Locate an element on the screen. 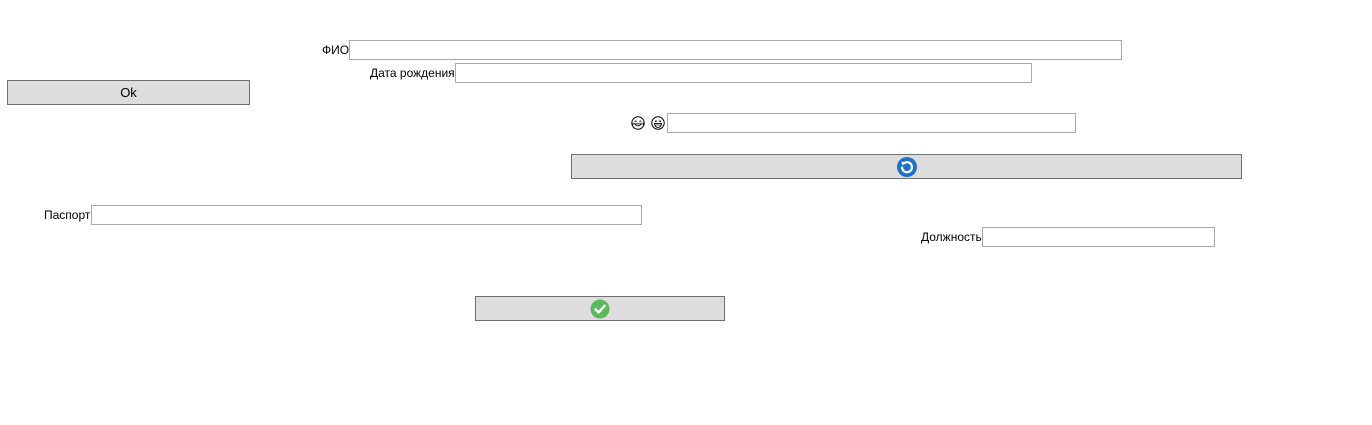 This screenshot has height=425, width=1372. birthdate-input is located at coordinates (743, 73).